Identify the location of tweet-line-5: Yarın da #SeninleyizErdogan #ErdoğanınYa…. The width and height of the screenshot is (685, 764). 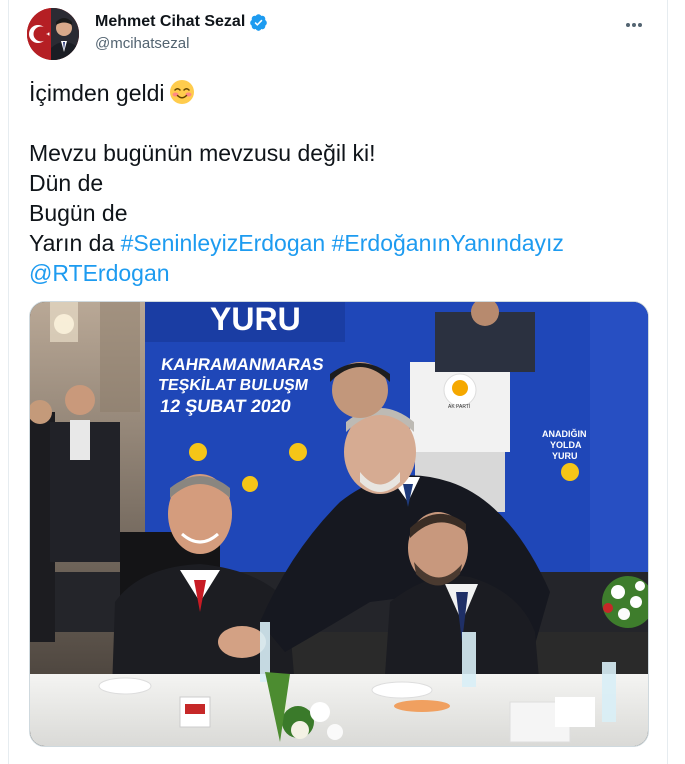
(339, 243).